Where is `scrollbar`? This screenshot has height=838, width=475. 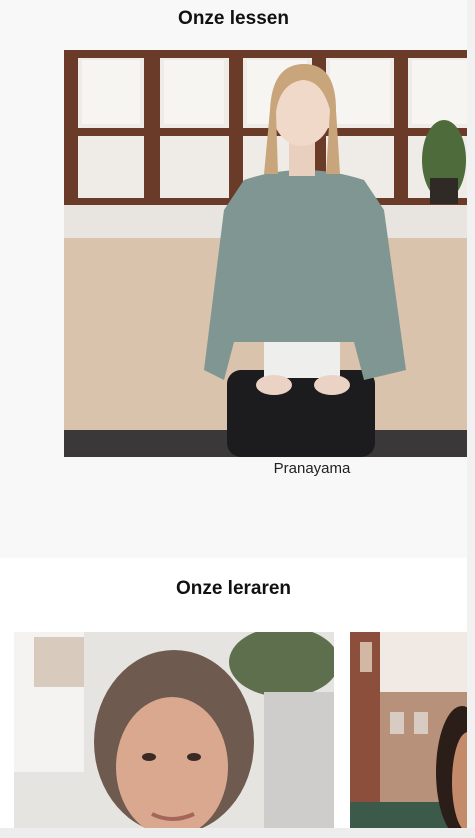 scrollbar is located at coordinates (471, 419).